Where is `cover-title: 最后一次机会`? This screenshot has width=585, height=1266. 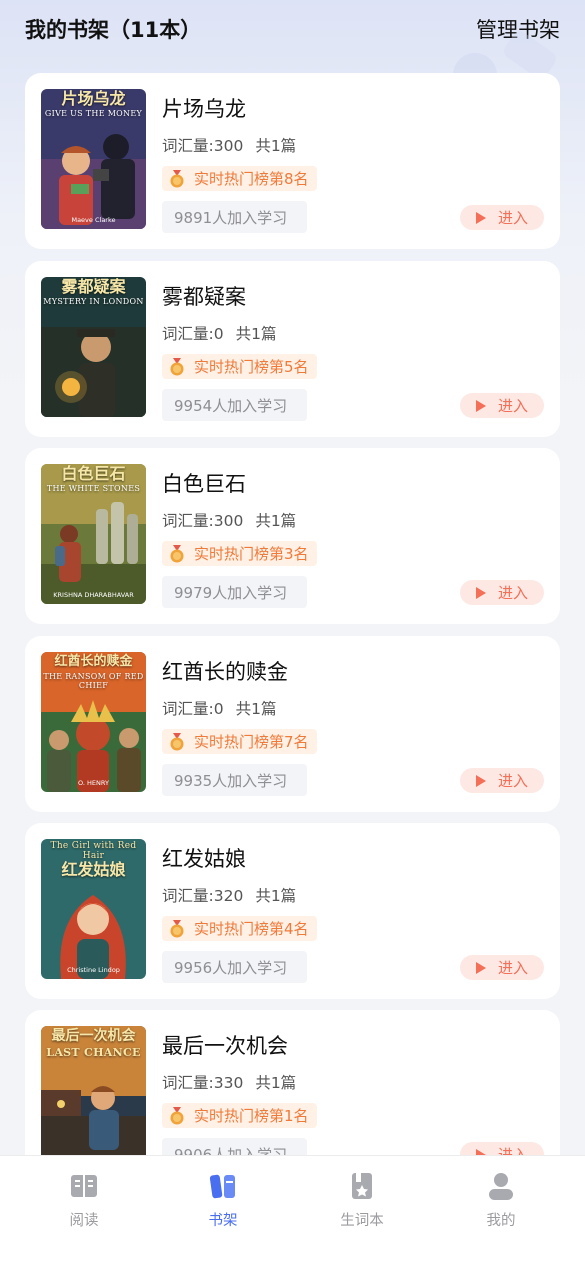 cover-title: 最后一次机会 is located at coordinates (93, 1036).